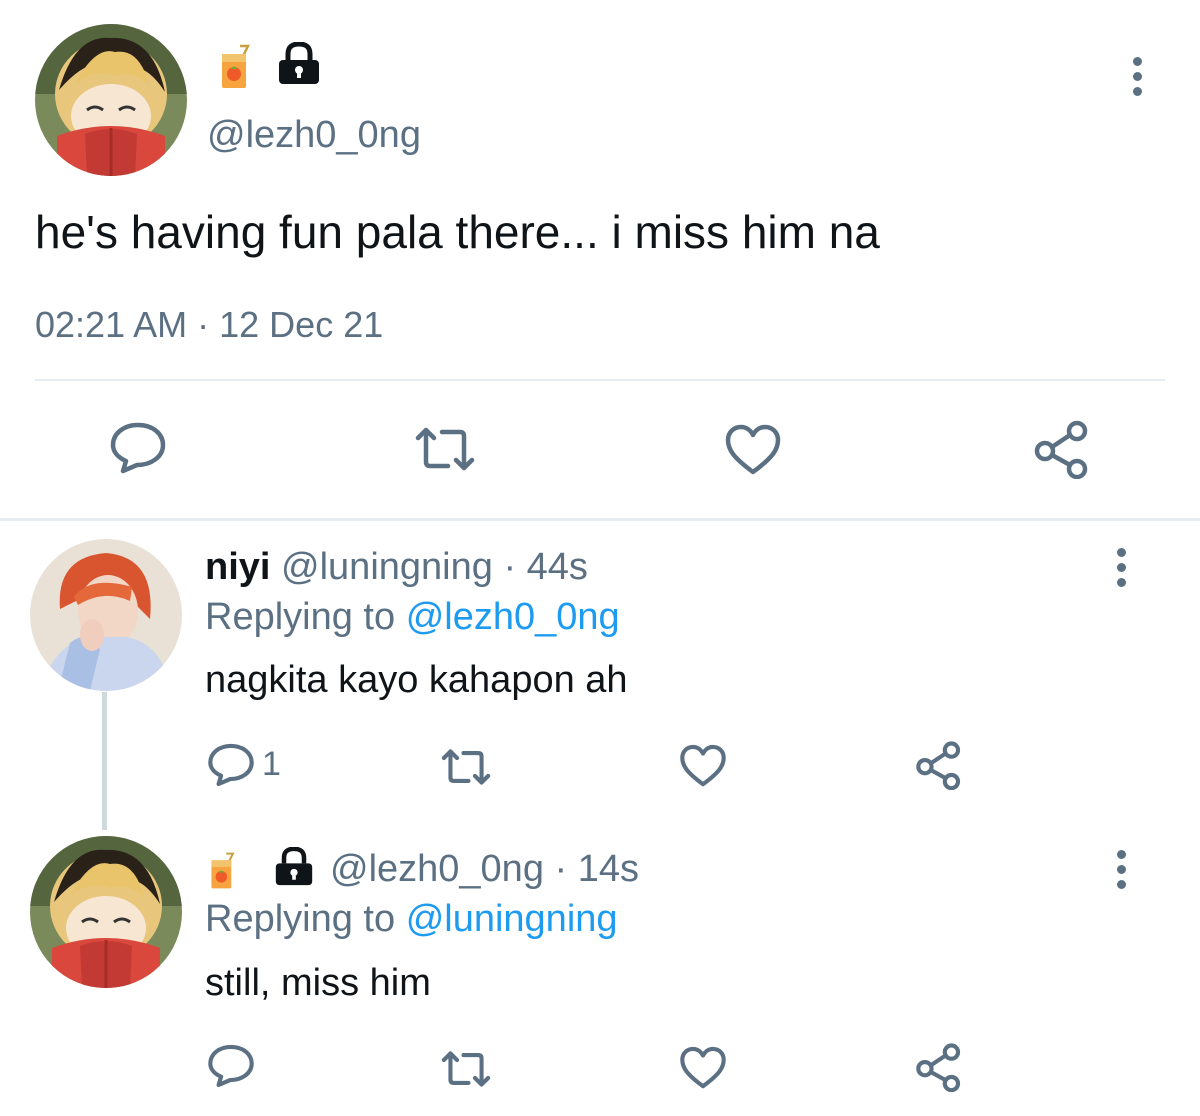 This screenshot has height=1116, width=1200. Describe the element at coordinates (512, 919) in the screenshot. I see `replying-to-link: @luningning` at that location.